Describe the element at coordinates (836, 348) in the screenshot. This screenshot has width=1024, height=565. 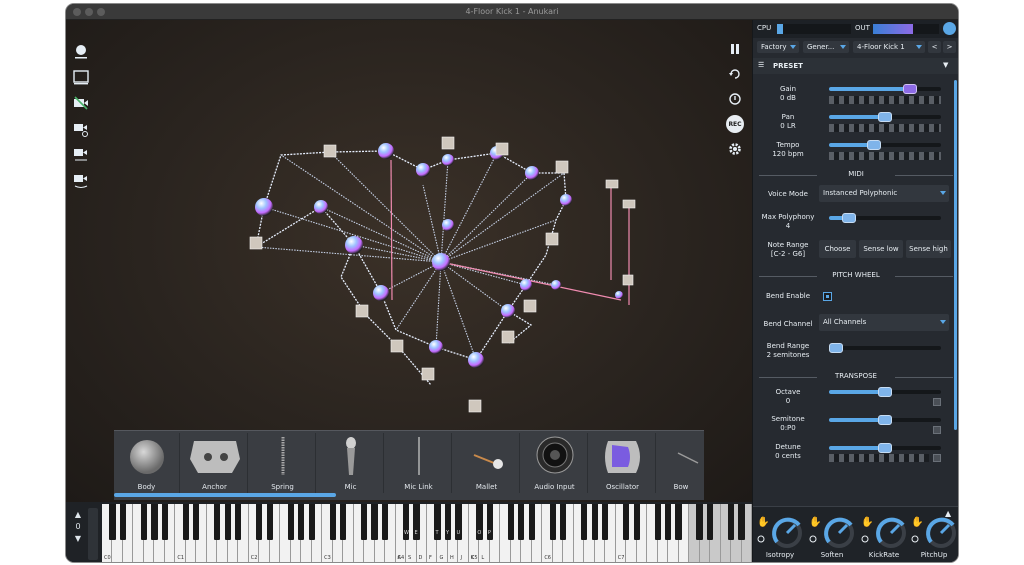
I see `bend-range-thumb` at that location.